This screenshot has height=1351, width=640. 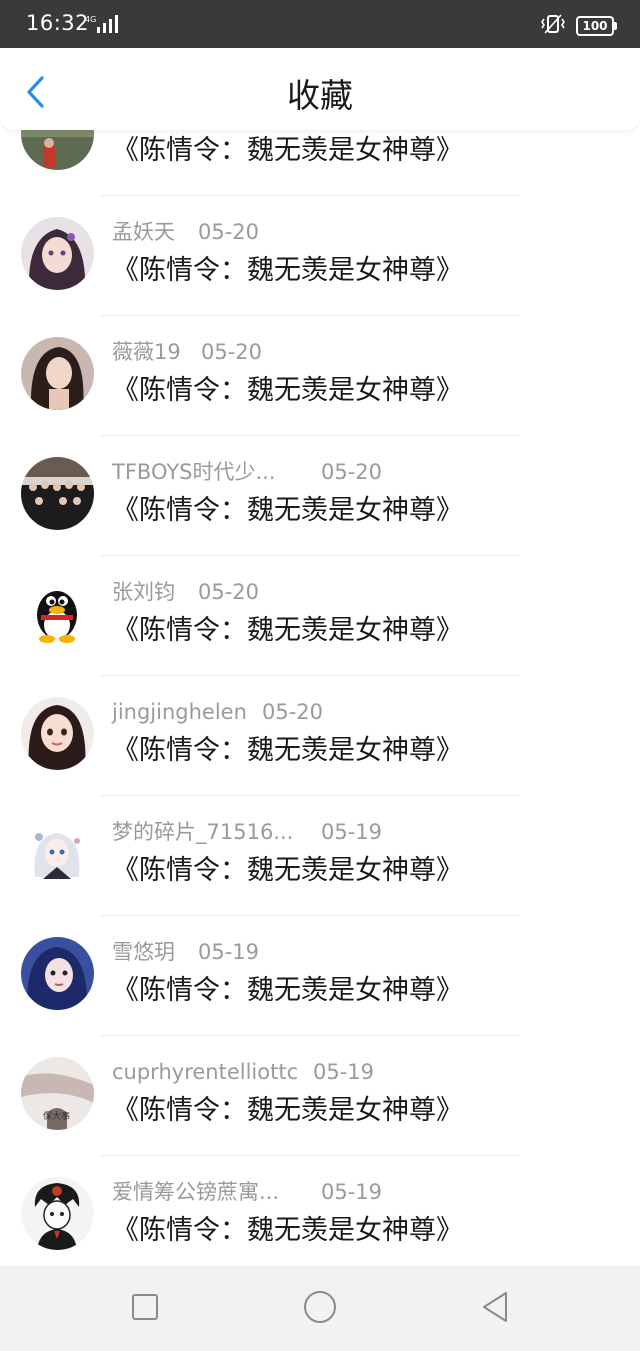 I want to click on item-meta: jingjinghelen 05-20, so click(x=217, y=712).